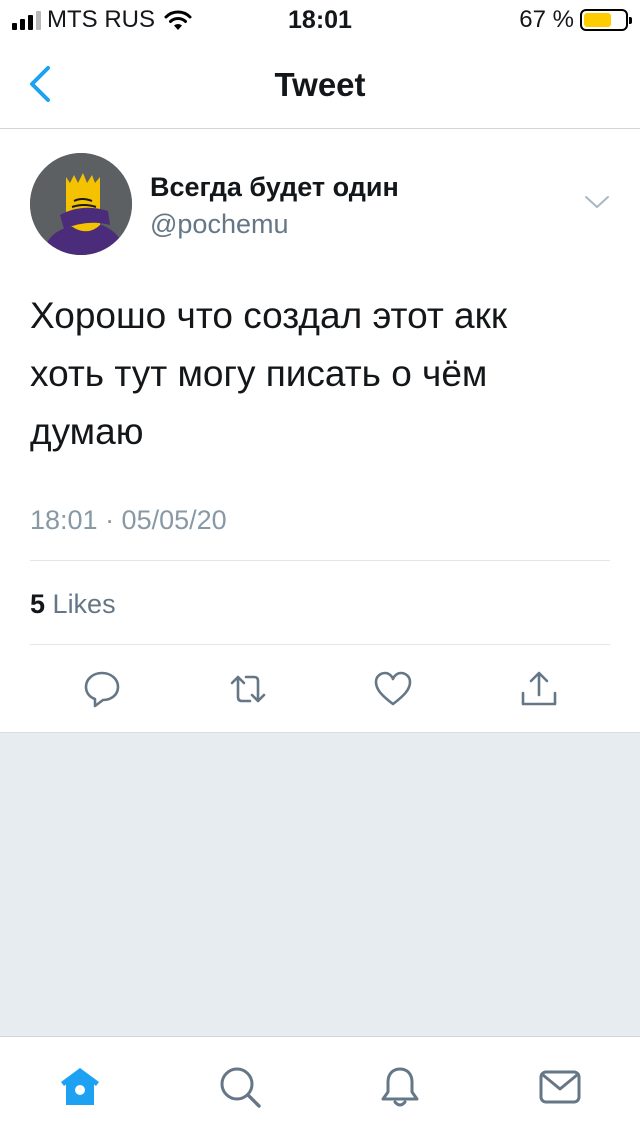 This screenshot has width=640, height=1137. What do you see at coordinates (80, 1087) in the screenshot?
I see `home-icon` at bounding box center [80, 1087].